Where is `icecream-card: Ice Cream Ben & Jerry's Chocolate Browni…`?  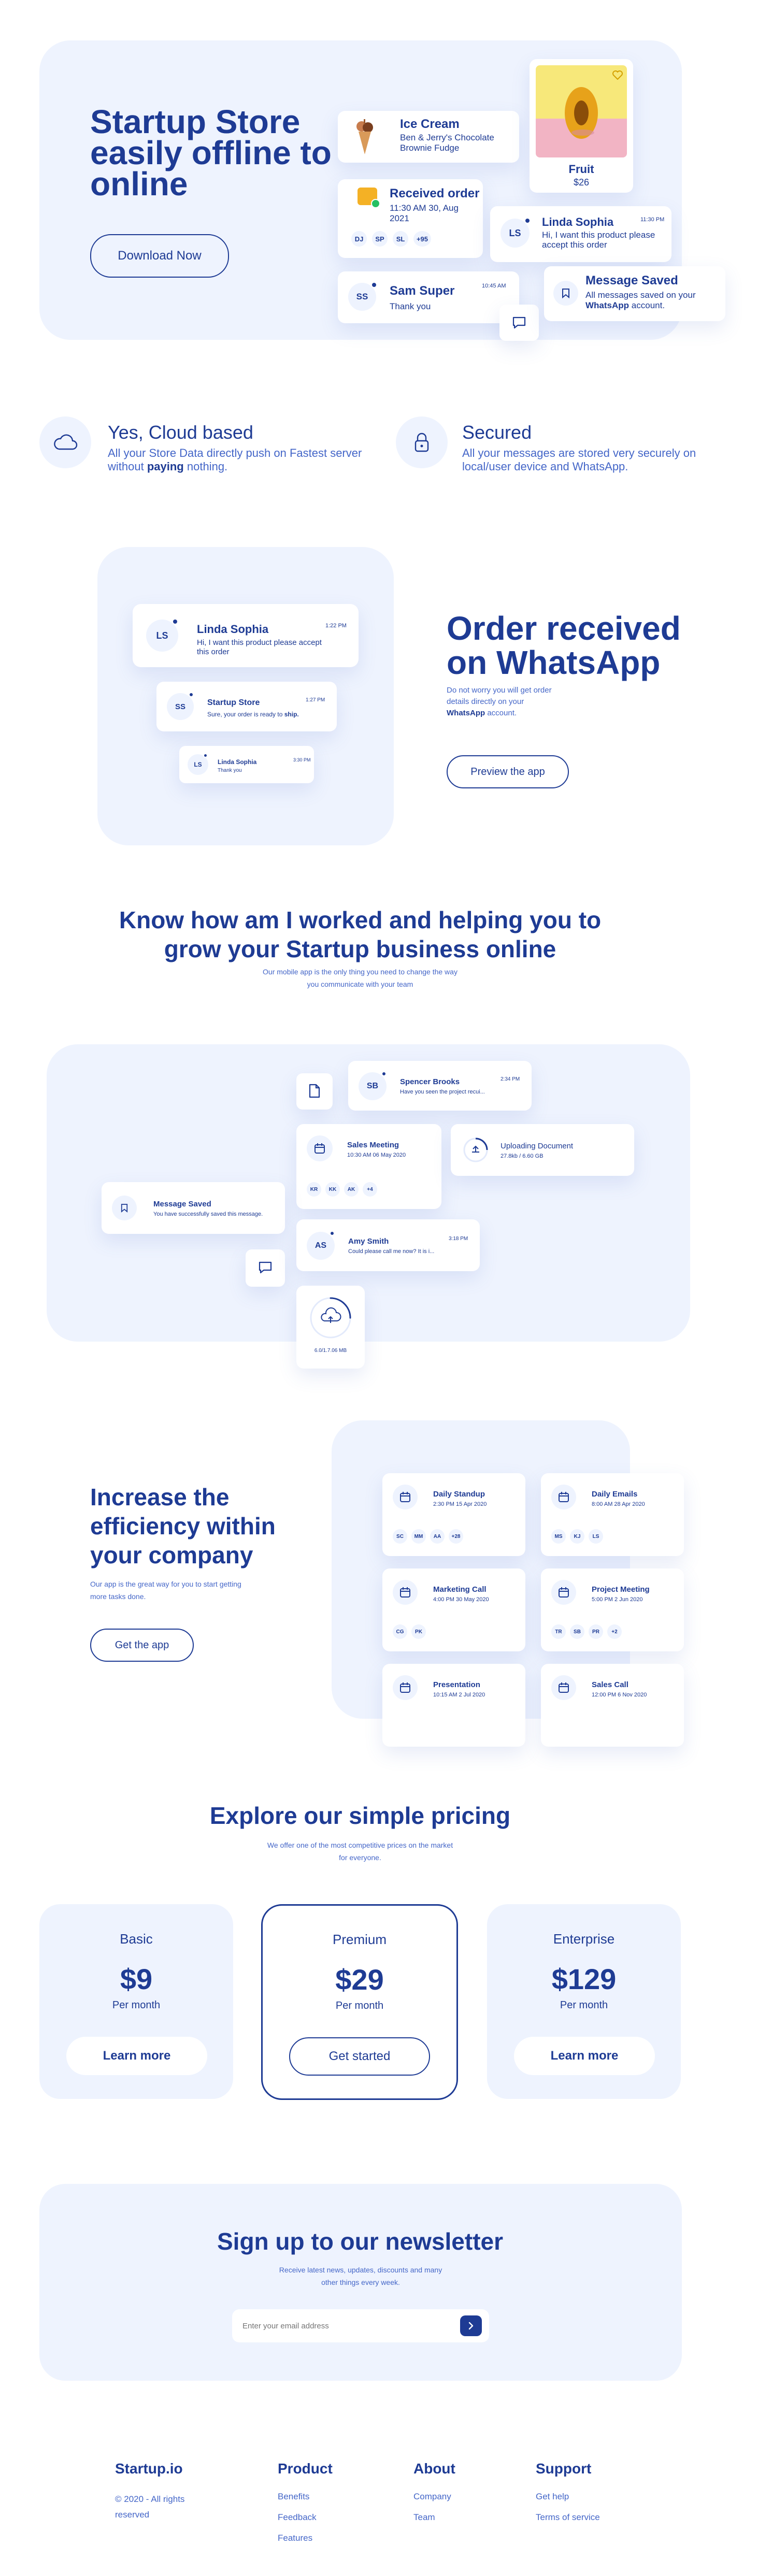
icecream-card: Ice Cream Ben & Jerry's Chocolate Browni… is located at coordinates (428, 137).